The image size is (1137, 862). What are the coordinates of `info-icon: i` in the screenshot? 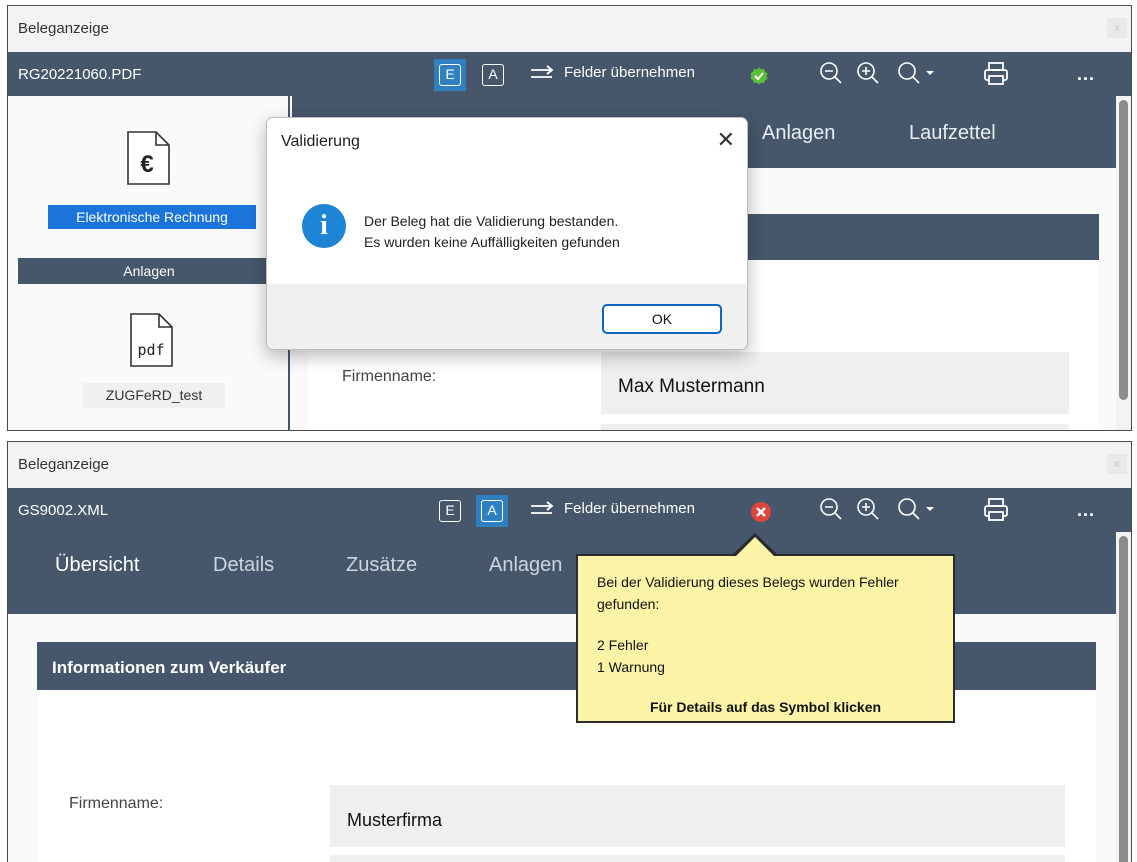 It's located at (324, 226).